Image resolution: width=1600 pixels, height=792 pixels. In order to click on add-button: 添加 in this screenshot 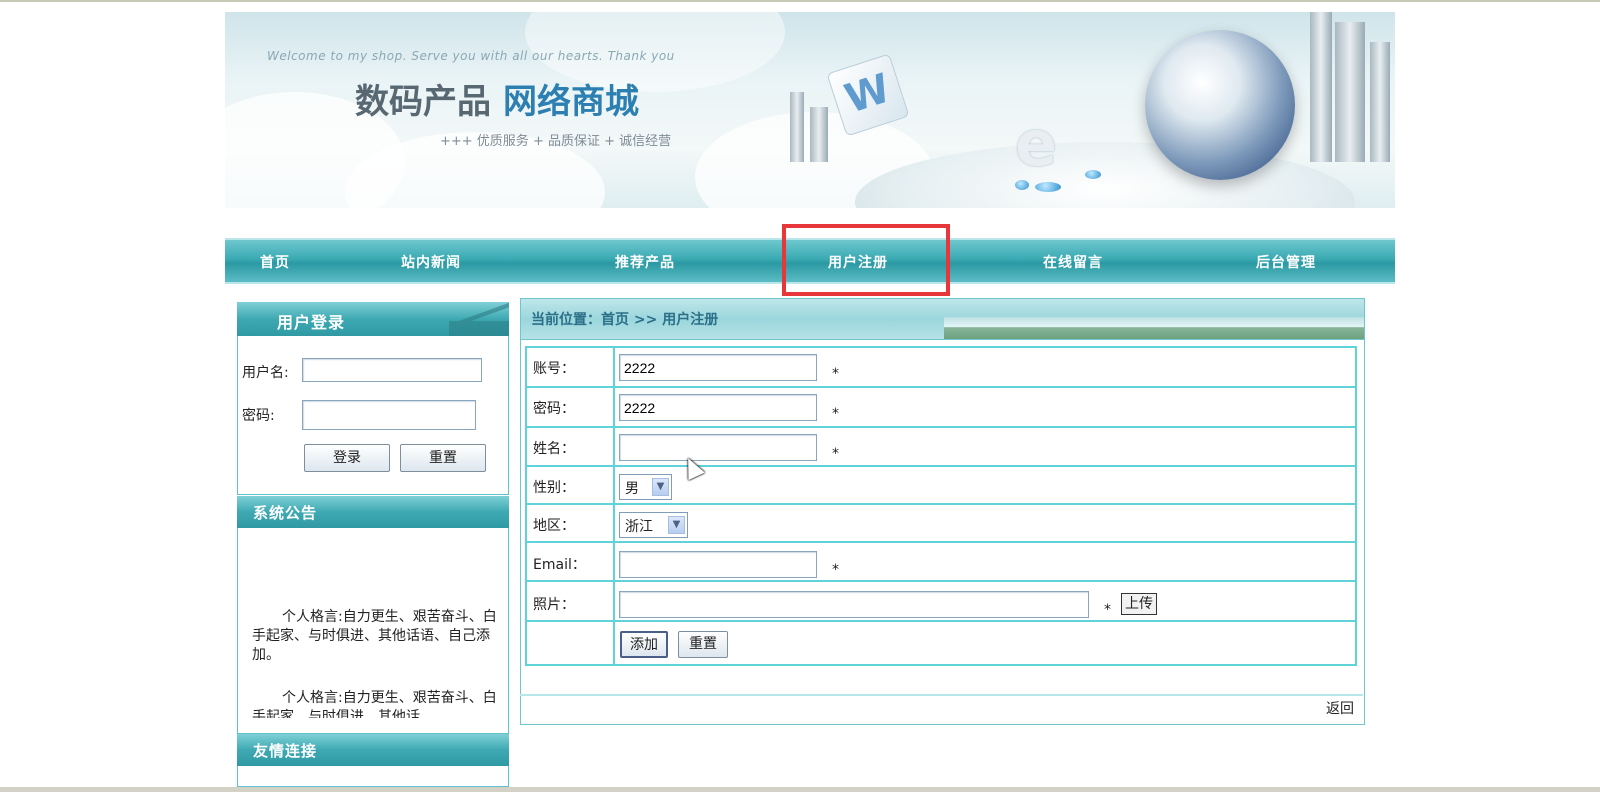, I will do `click(644, 644)`.